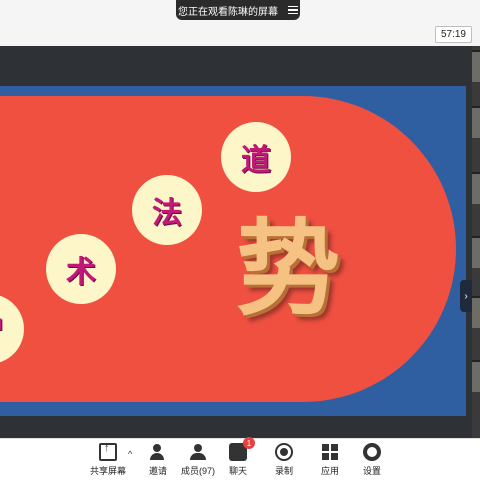  I want to click on apps-button: 应用, so click(330, 460).